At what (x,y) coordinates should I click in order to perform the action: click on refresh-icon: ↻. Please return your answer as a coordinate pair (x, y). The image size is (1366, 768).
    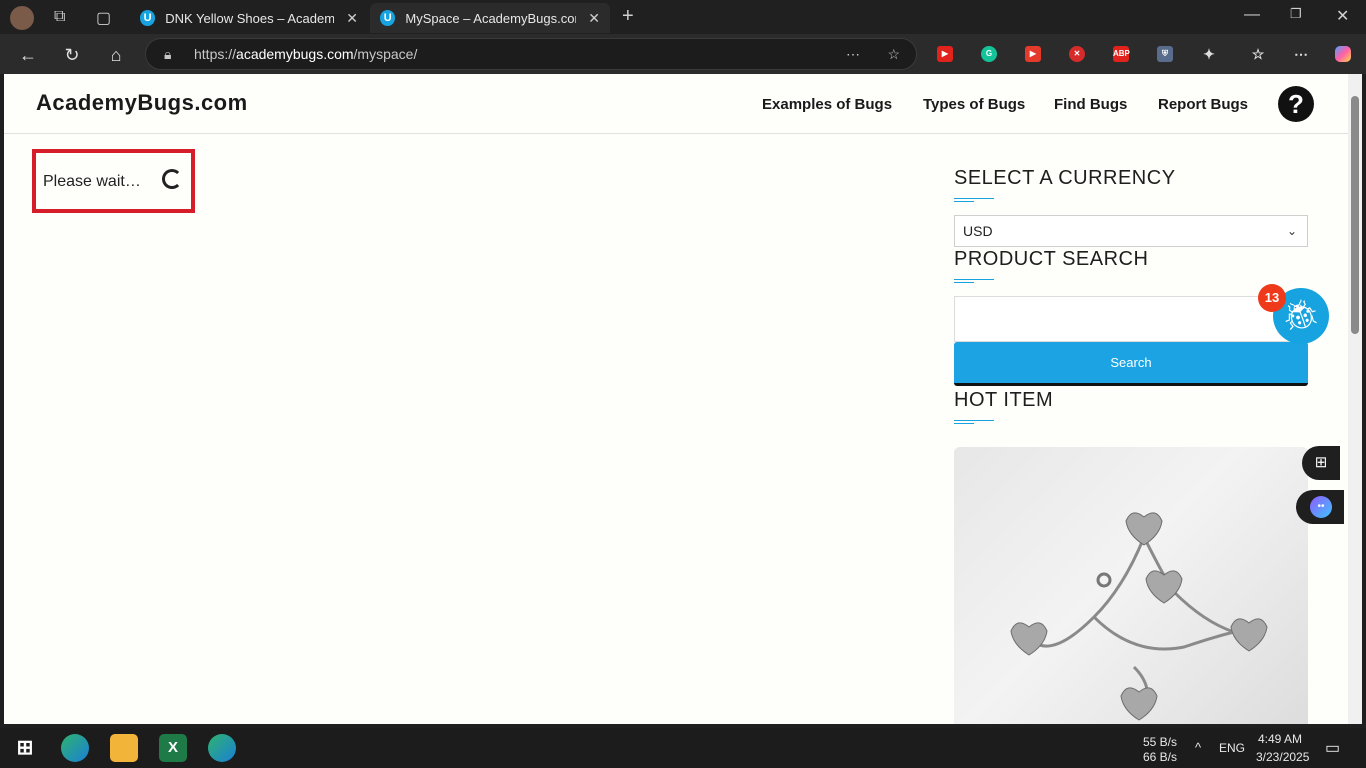
    Looking at the image, I should click on (72, 55).